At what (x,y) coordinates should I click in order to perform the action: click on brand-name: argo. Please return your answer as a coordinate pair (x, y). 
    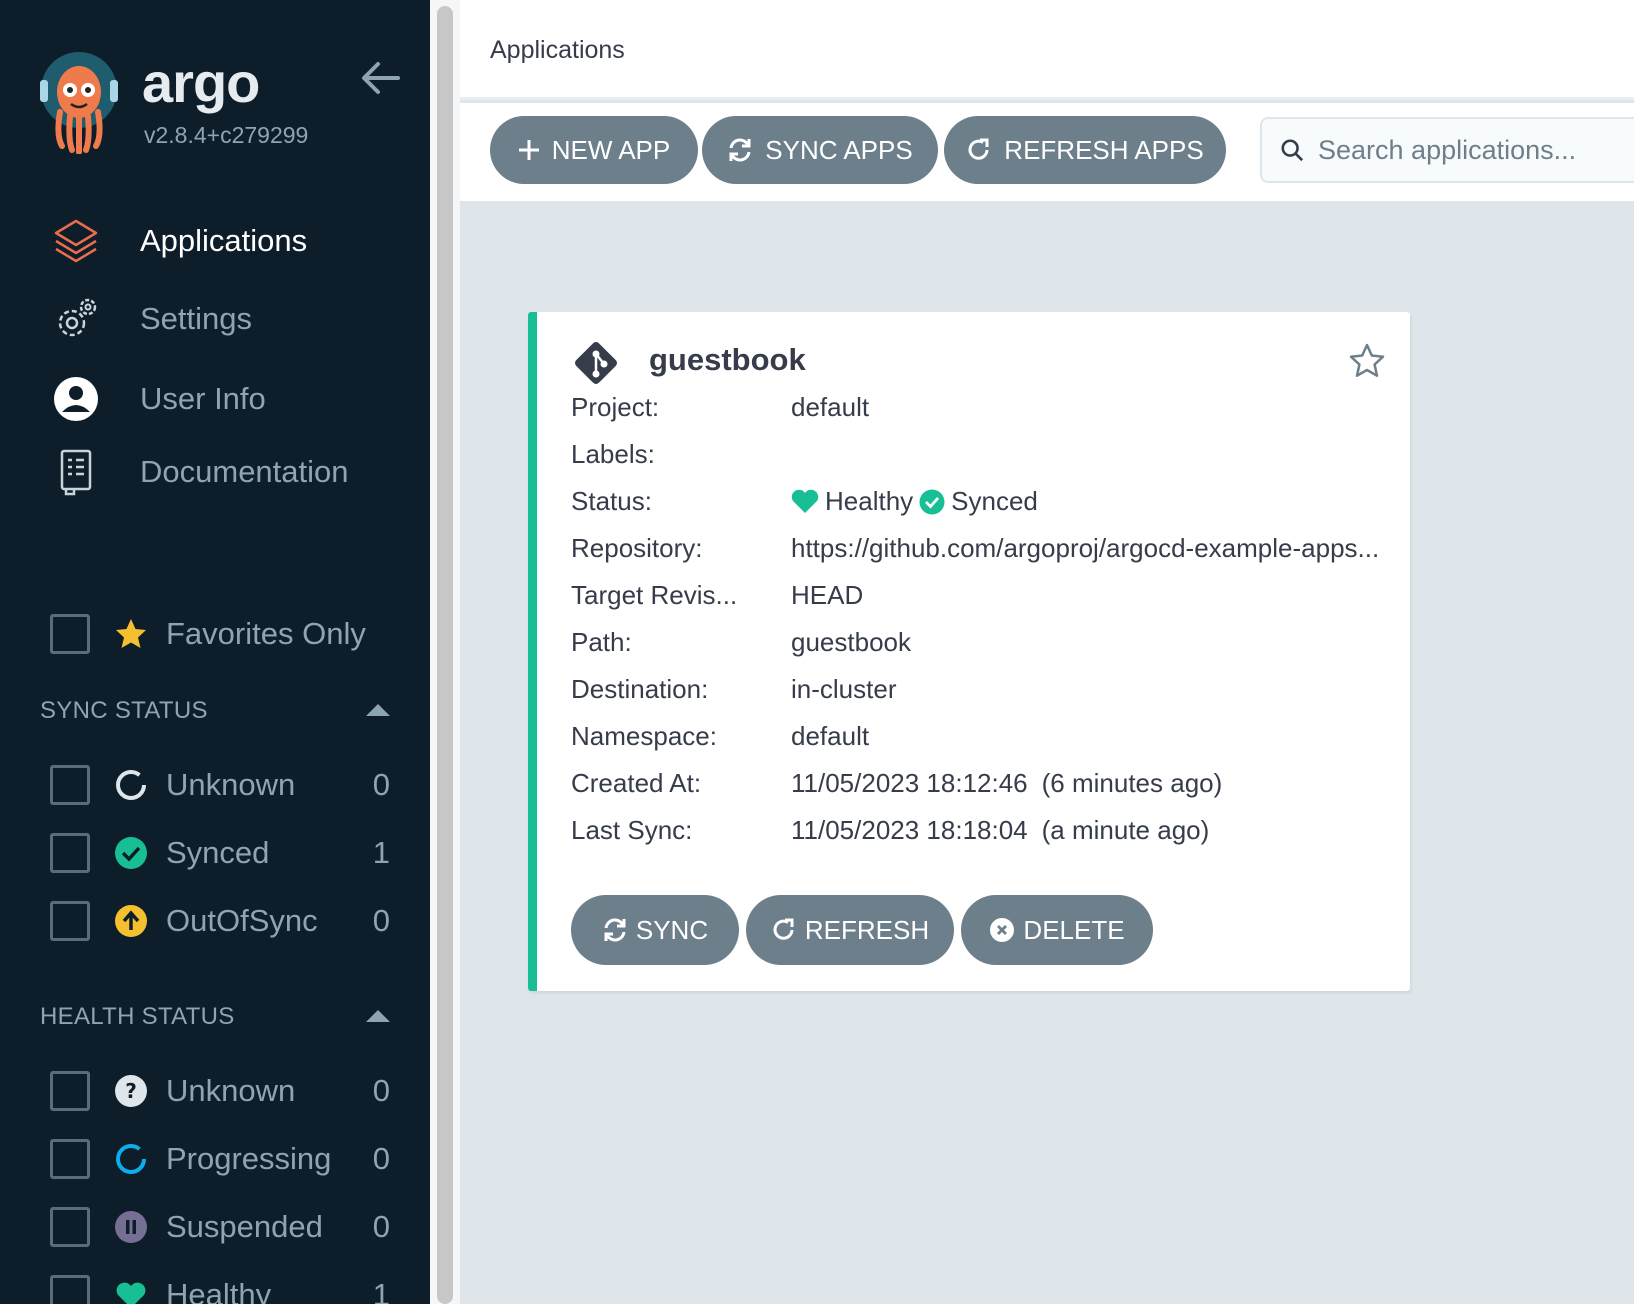
    Looking at the image, I should click on (201, 82).